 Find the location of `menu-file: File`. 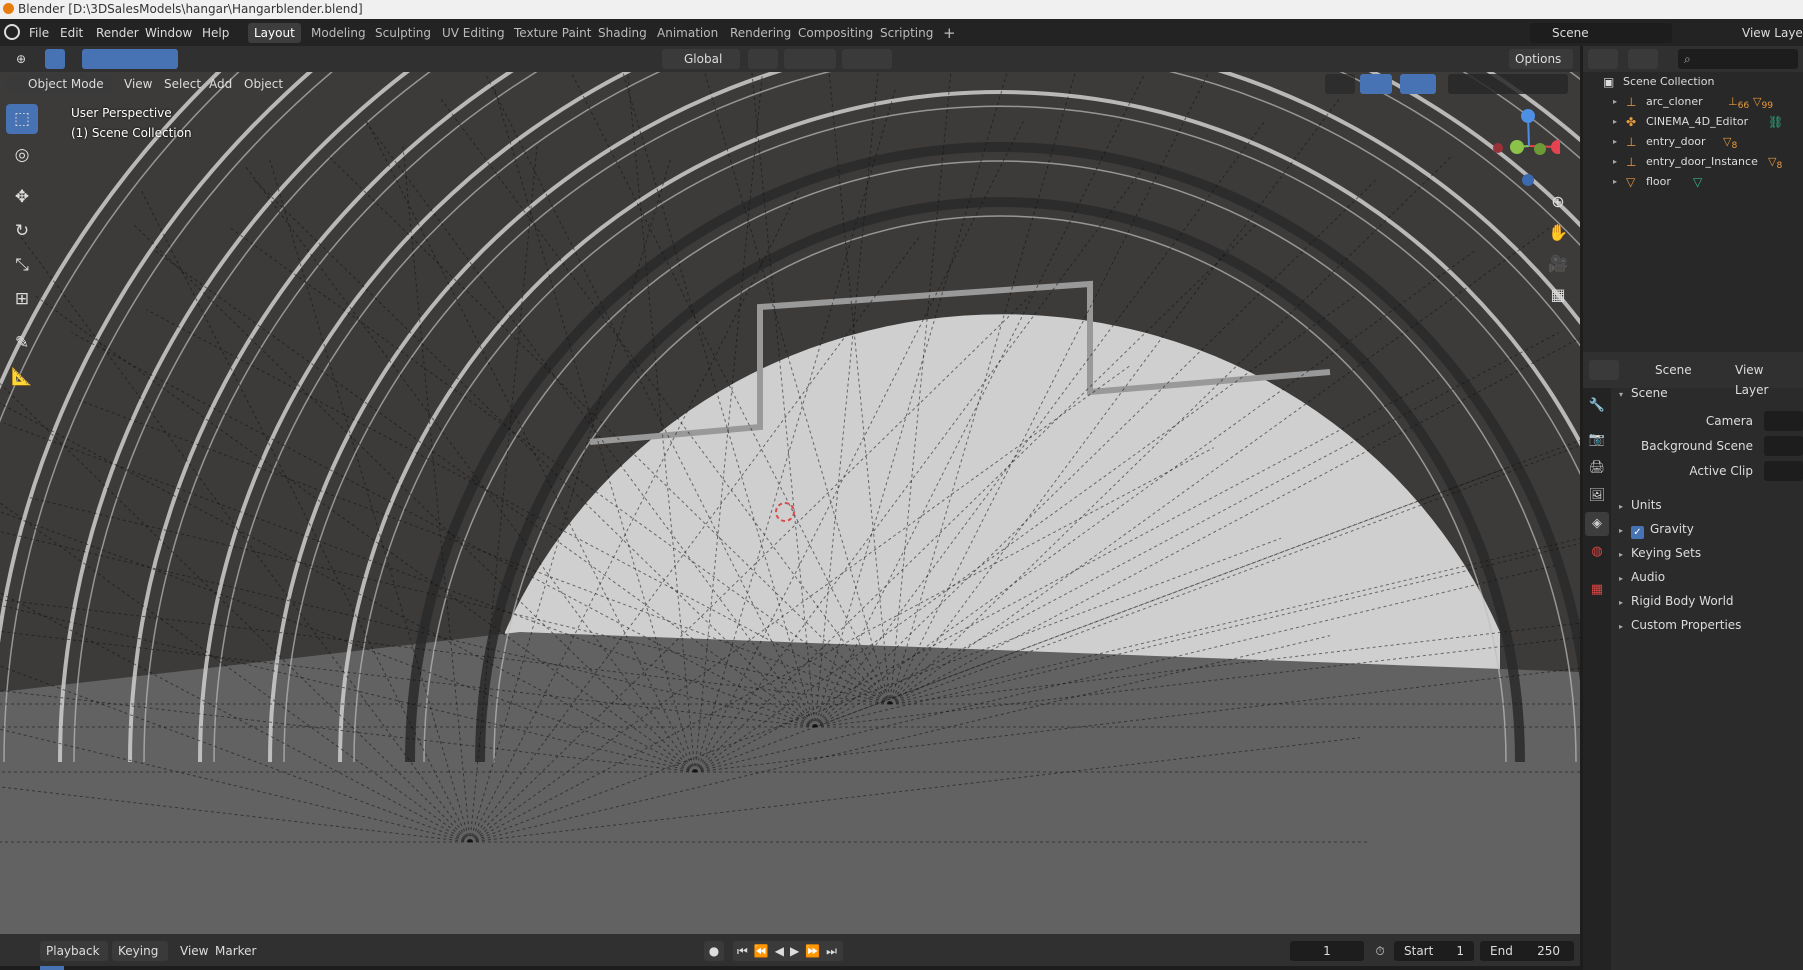

menu-file: File is located at coordinates (39, 33).